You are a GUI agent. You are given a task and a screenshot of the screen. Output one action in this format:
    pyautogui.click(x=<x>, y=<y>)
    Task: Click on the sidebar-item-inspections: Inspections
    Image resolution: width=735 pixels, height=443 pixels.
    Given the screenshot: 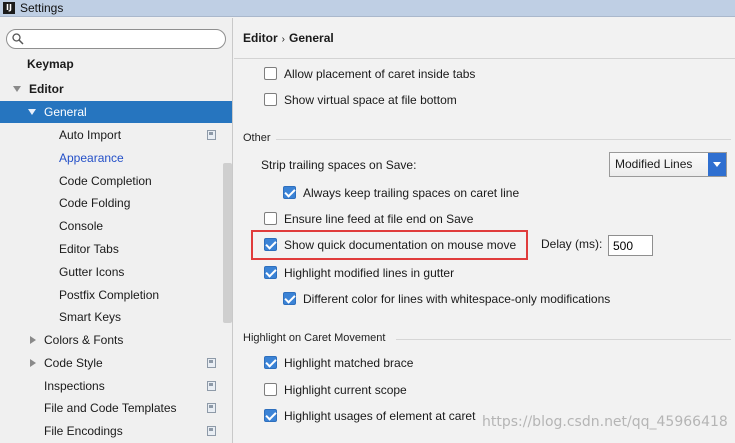 What is the action you would take?
    pyautogui.click(x=116, y=386)
    